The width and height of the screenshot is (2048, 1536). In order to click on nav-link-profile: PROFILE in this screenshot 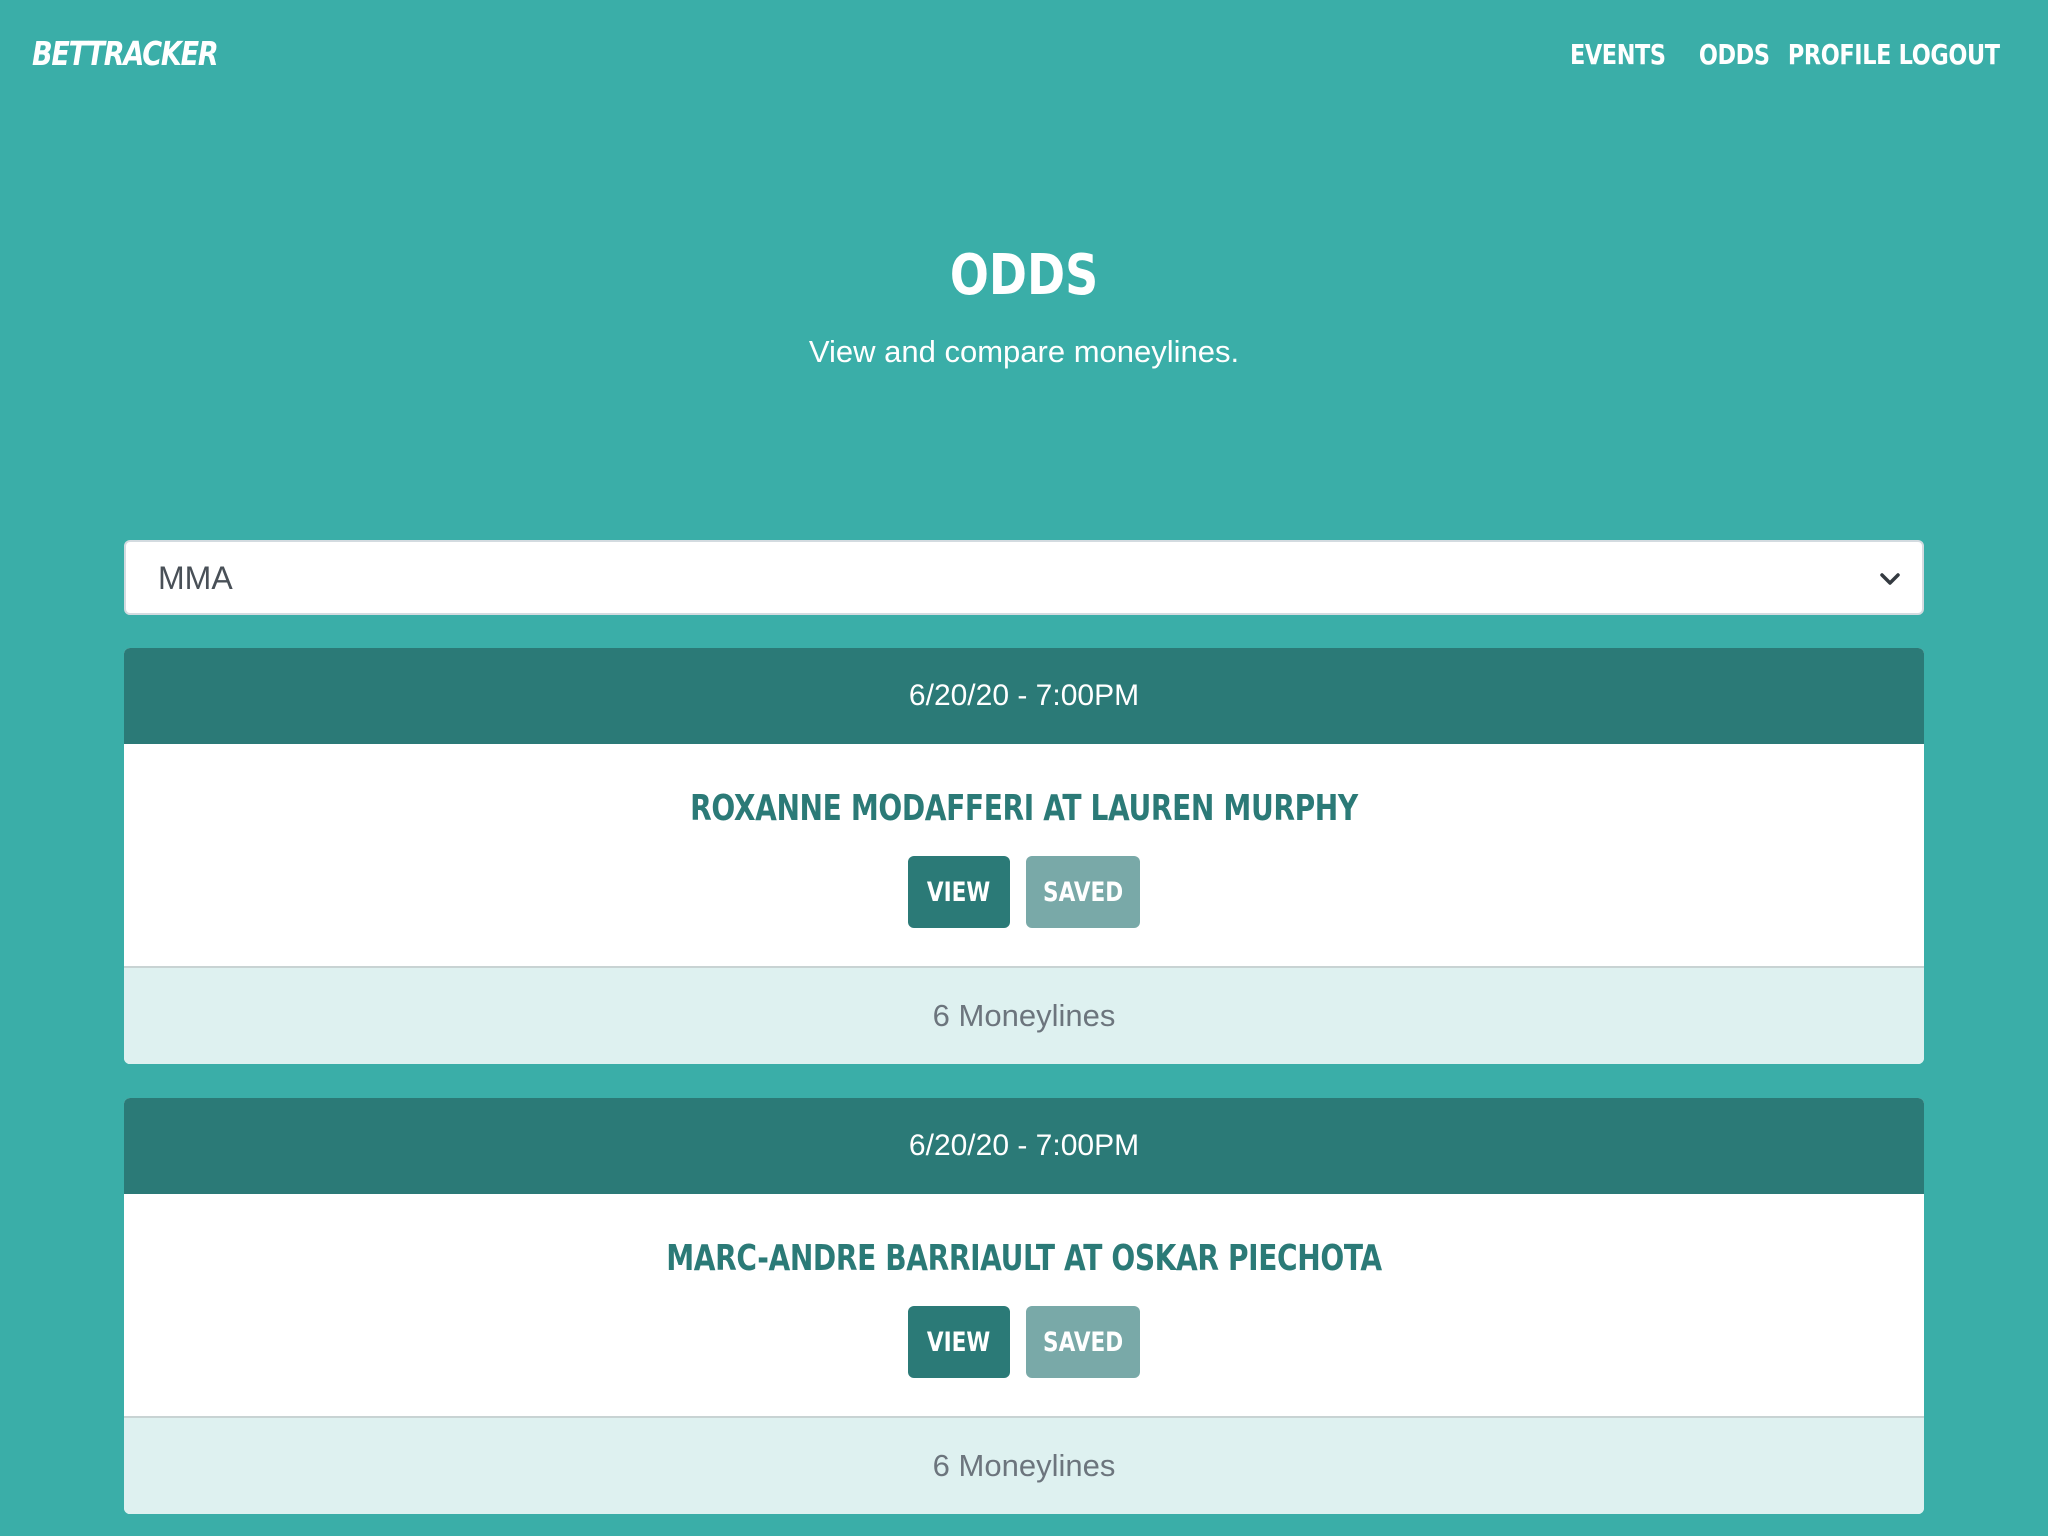, I will do `click(1840, 54)`.